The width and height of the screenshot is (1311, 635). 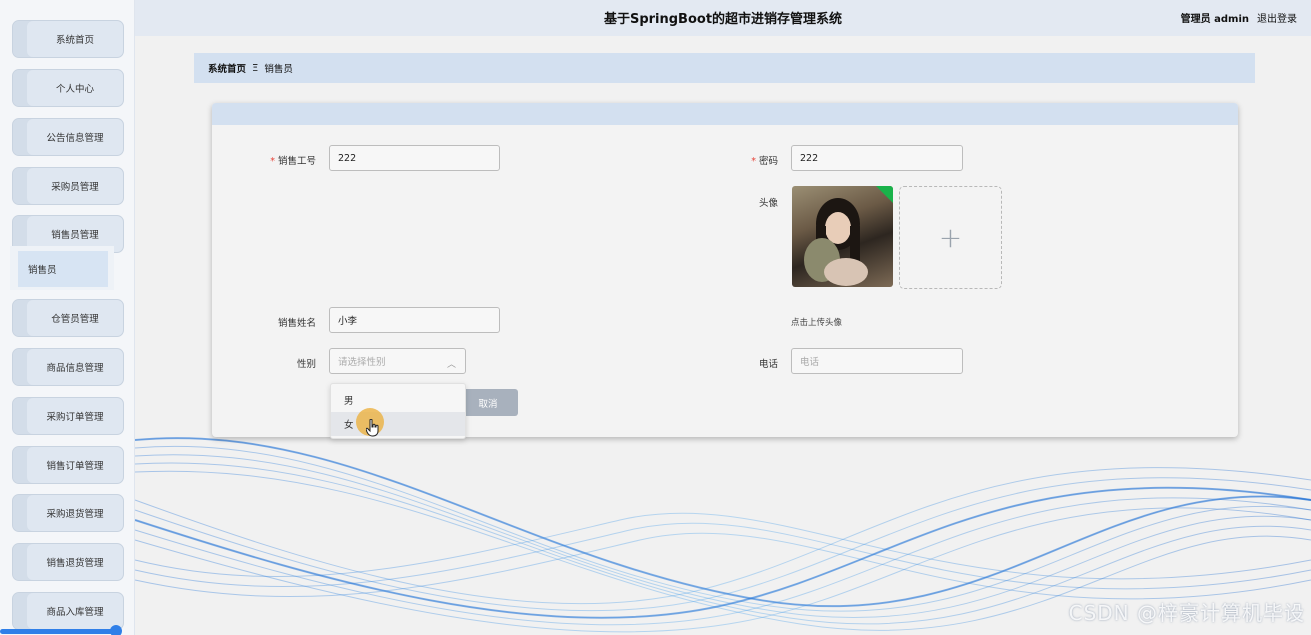 What do you see at coordinates (293, 161) in the screenshot?
I see `job-no-label: * 销售工号` at bounding box center [293, 161].